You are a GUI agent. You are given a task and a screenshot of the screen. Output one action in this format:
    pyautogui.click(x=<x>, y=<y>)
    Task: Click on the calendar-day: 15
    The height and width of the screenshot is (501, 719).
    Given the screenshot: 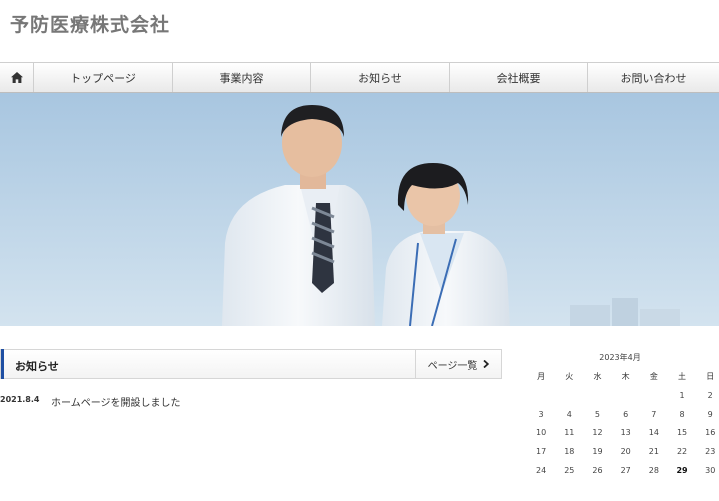 What is the action you would take?
    pyautogui.click(x=682, y=433)
    